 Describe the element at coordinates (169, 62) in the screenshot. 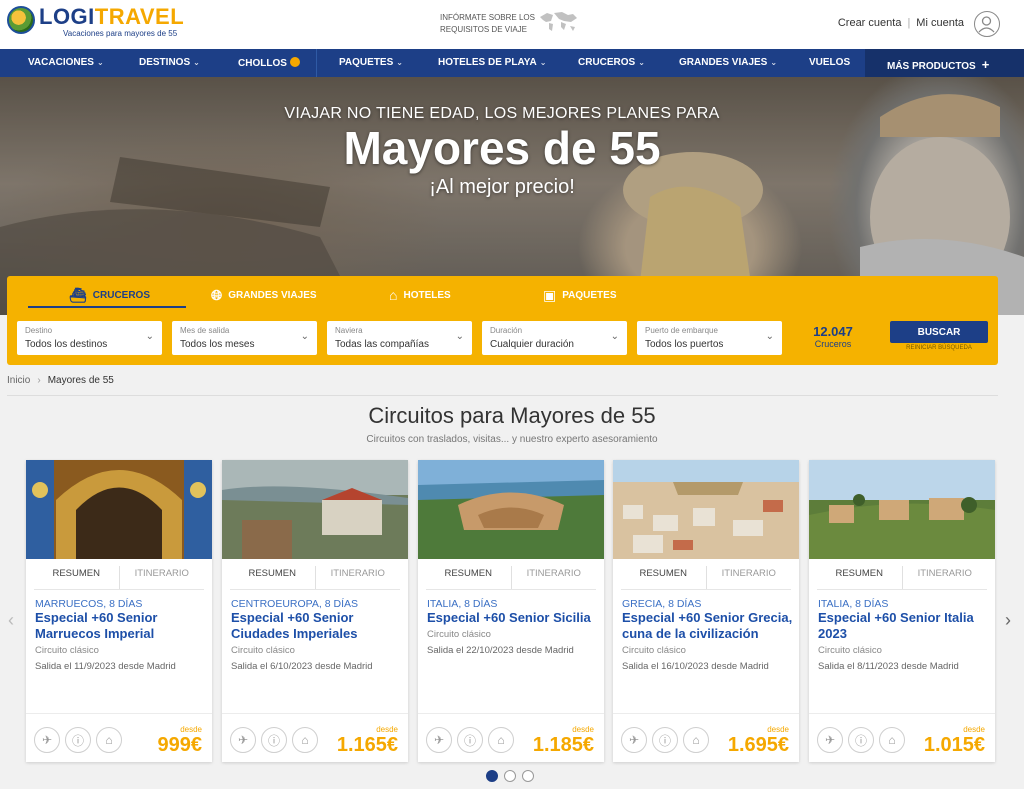

I see `nav-destinos: DESTINOS ⌄` at that location.